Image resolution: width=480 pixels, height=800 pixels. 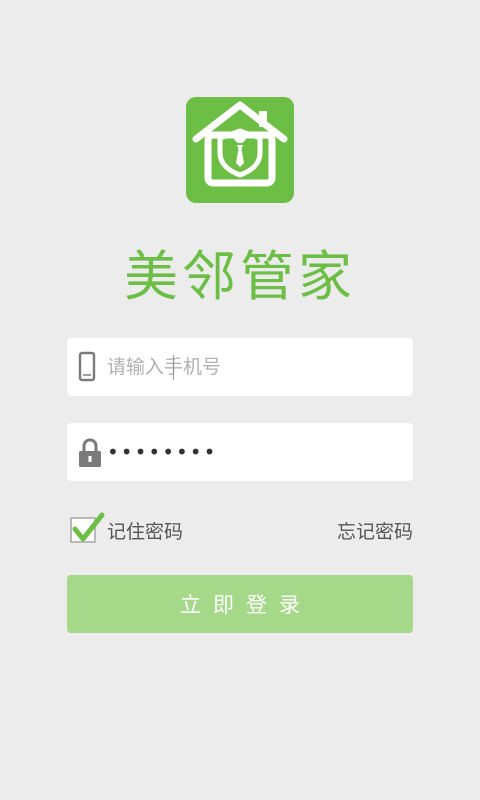 I want to click on password-field, so click(x=240, y=452).